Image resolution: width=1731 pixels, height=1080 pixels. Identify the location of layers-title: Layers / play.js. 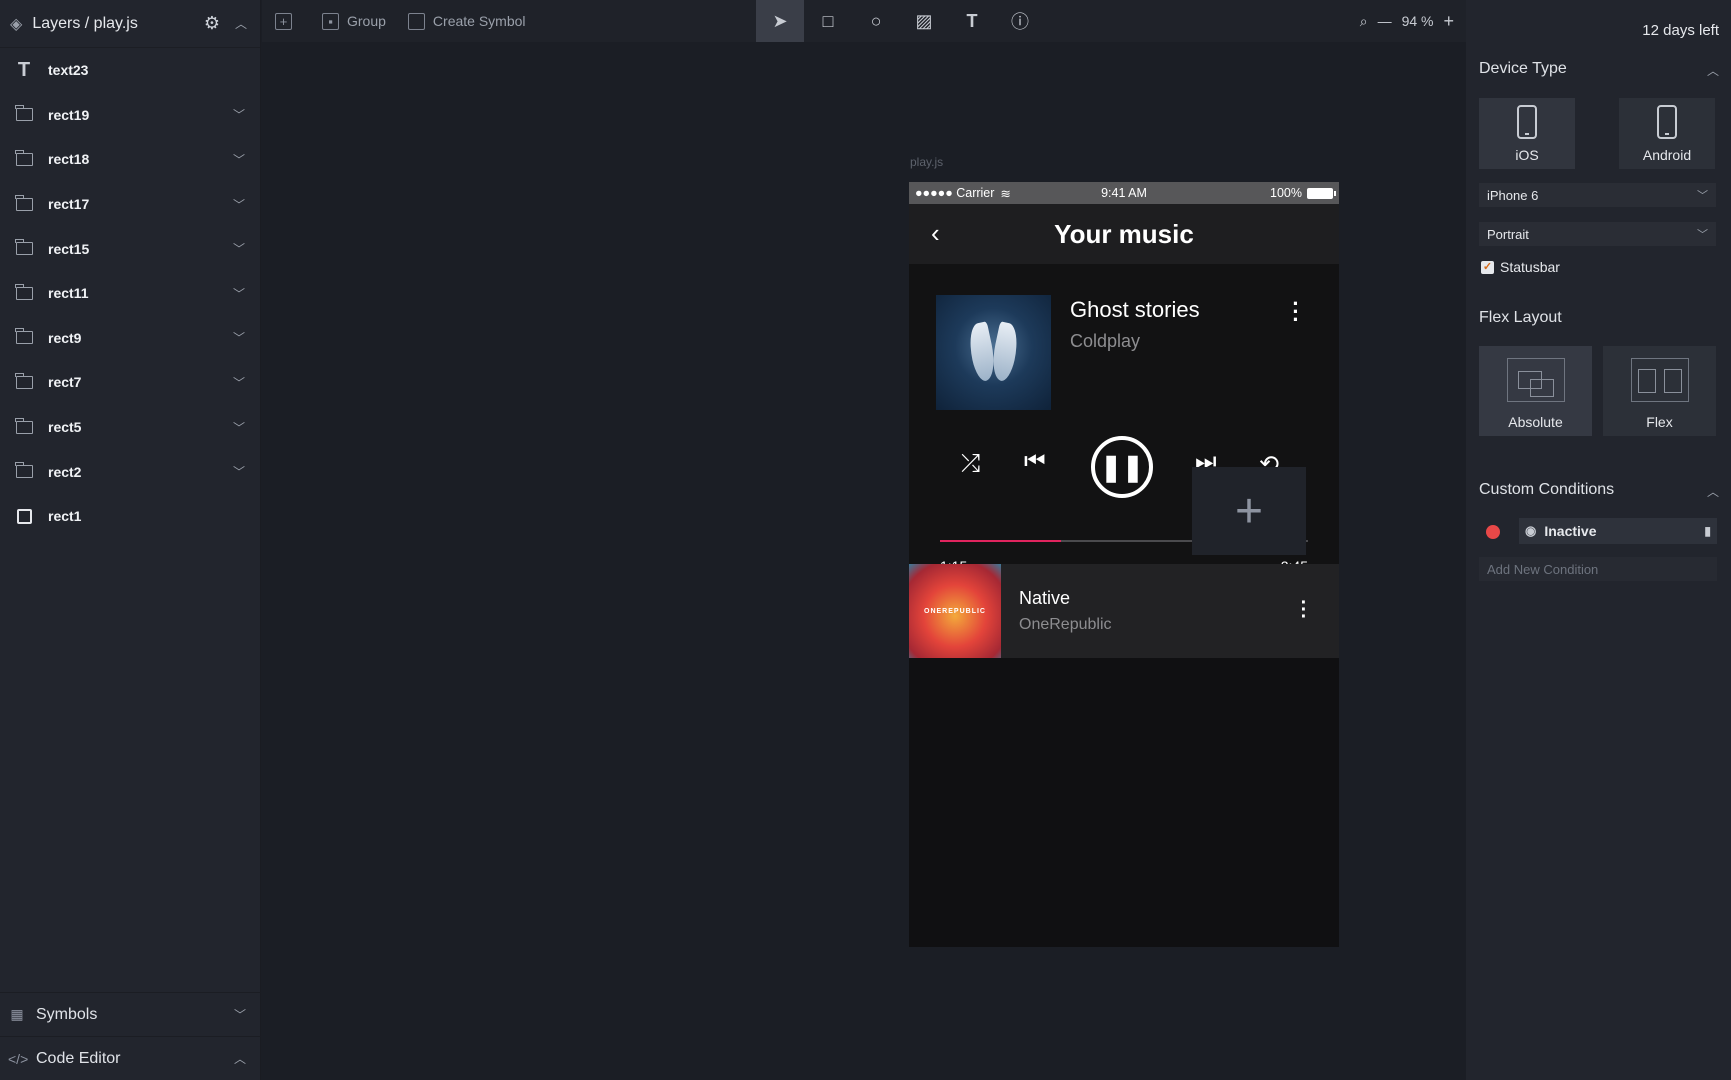
(85, 23).